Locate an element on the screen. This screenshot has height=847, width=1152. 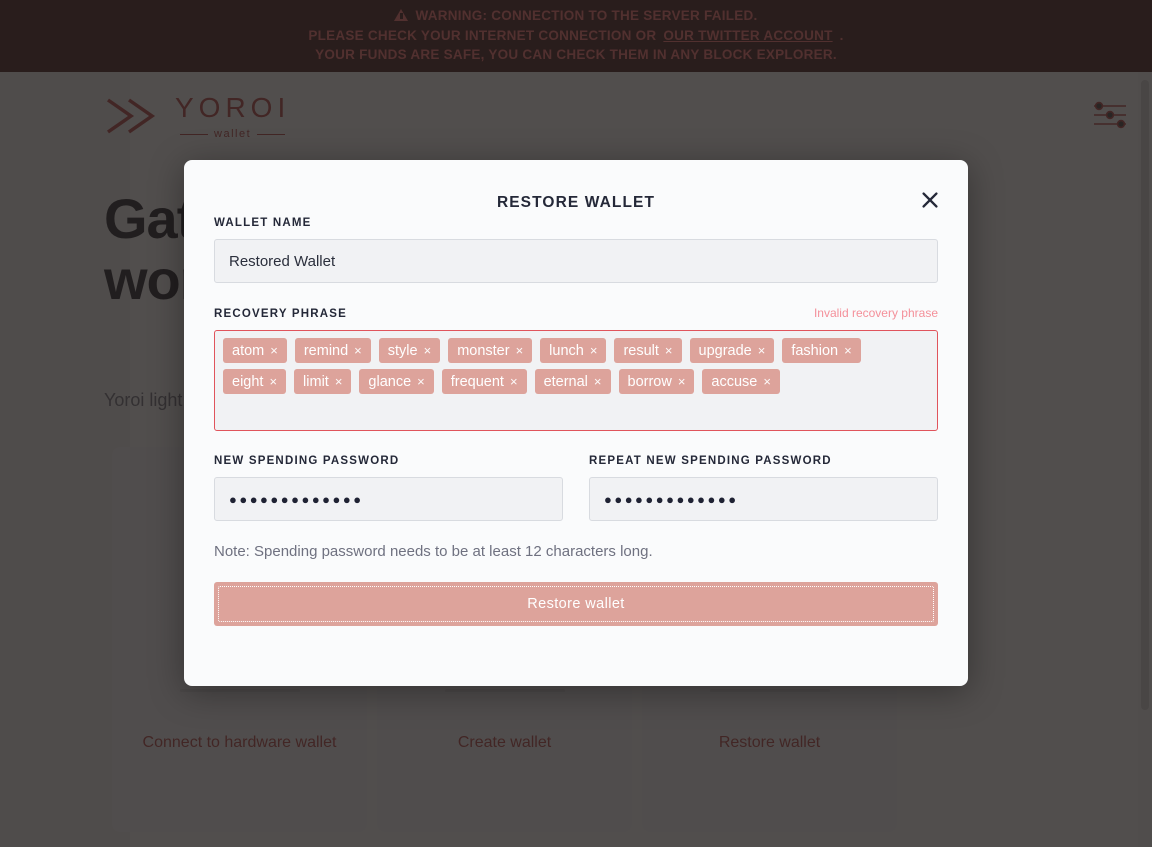
recovery-word-label: style is located at coordinates (402, 350).